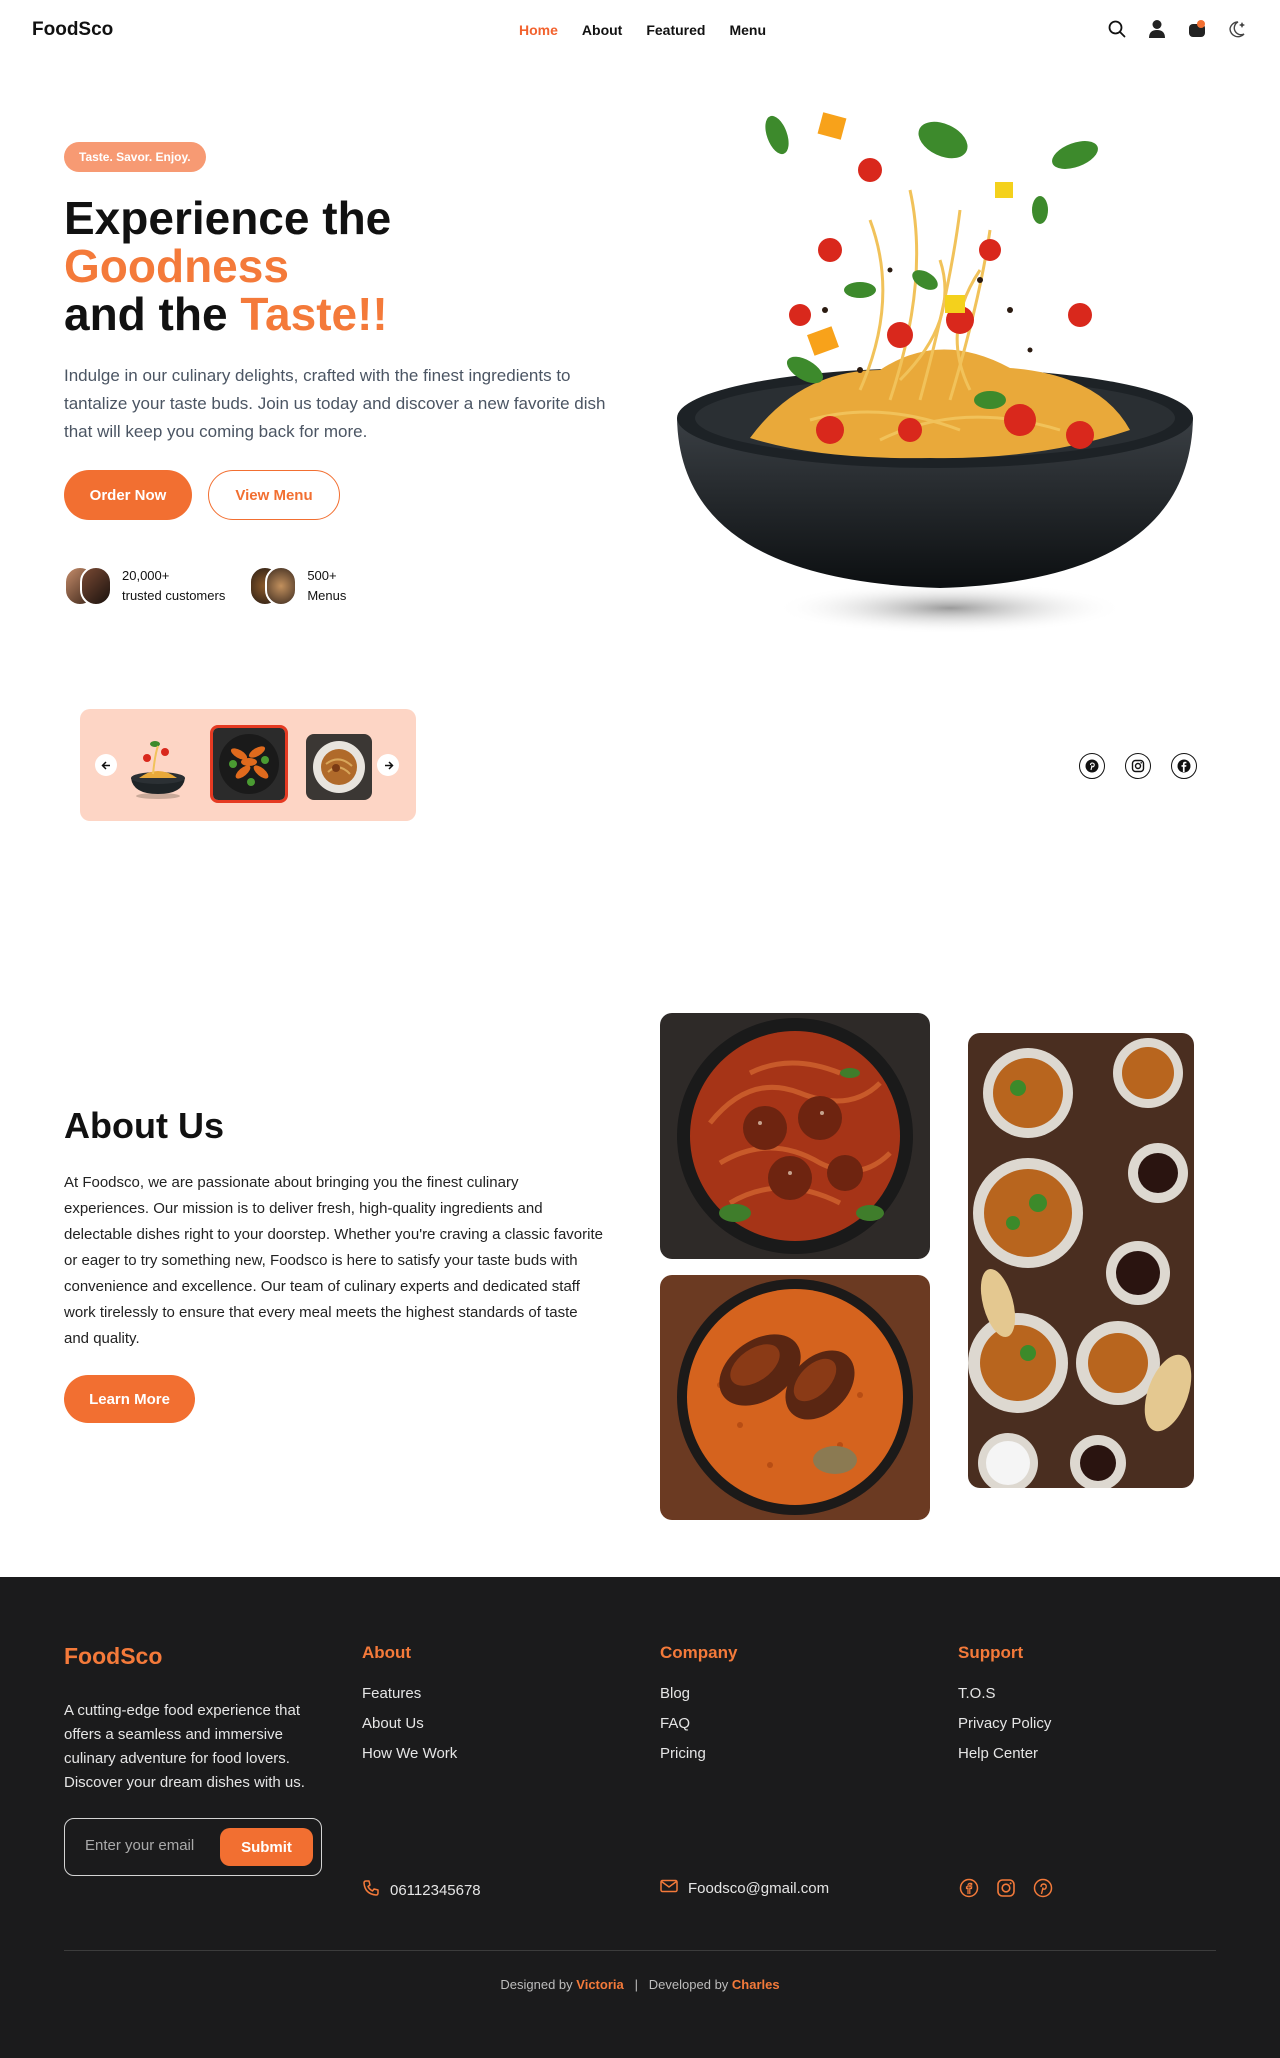 The width and height of the screenshot is (1280, 2058). I want to click on newsletter-form: Submit, so click(193, 1847).